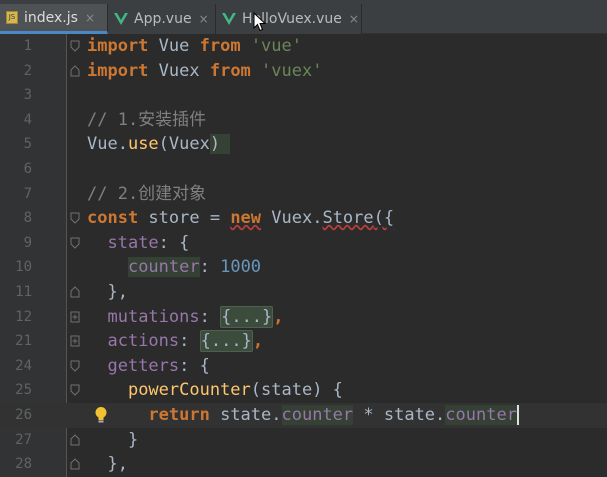 The image size is (607, 477). What do you see at coordinates (51, 17) in the screenshot?
I see `tab-label: index.js` at bounding box center [51, 17].